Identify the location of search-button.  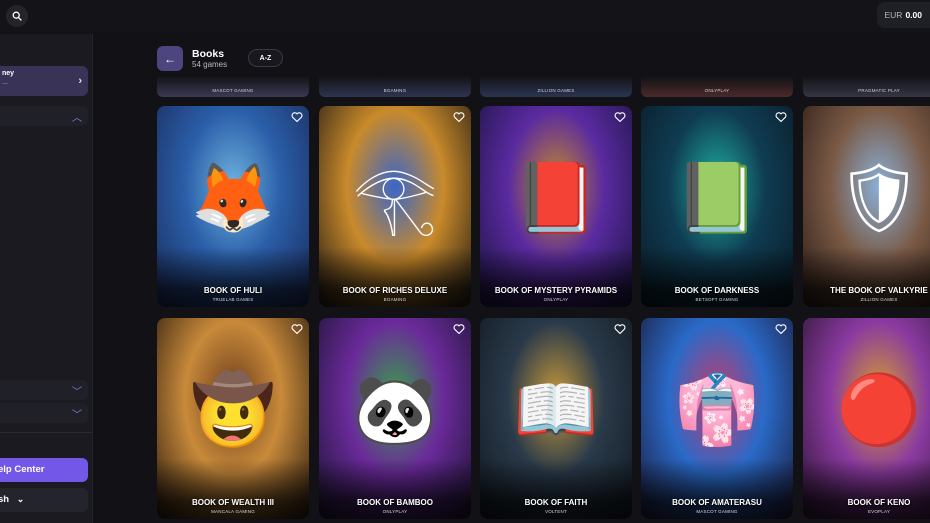
(17, 16).